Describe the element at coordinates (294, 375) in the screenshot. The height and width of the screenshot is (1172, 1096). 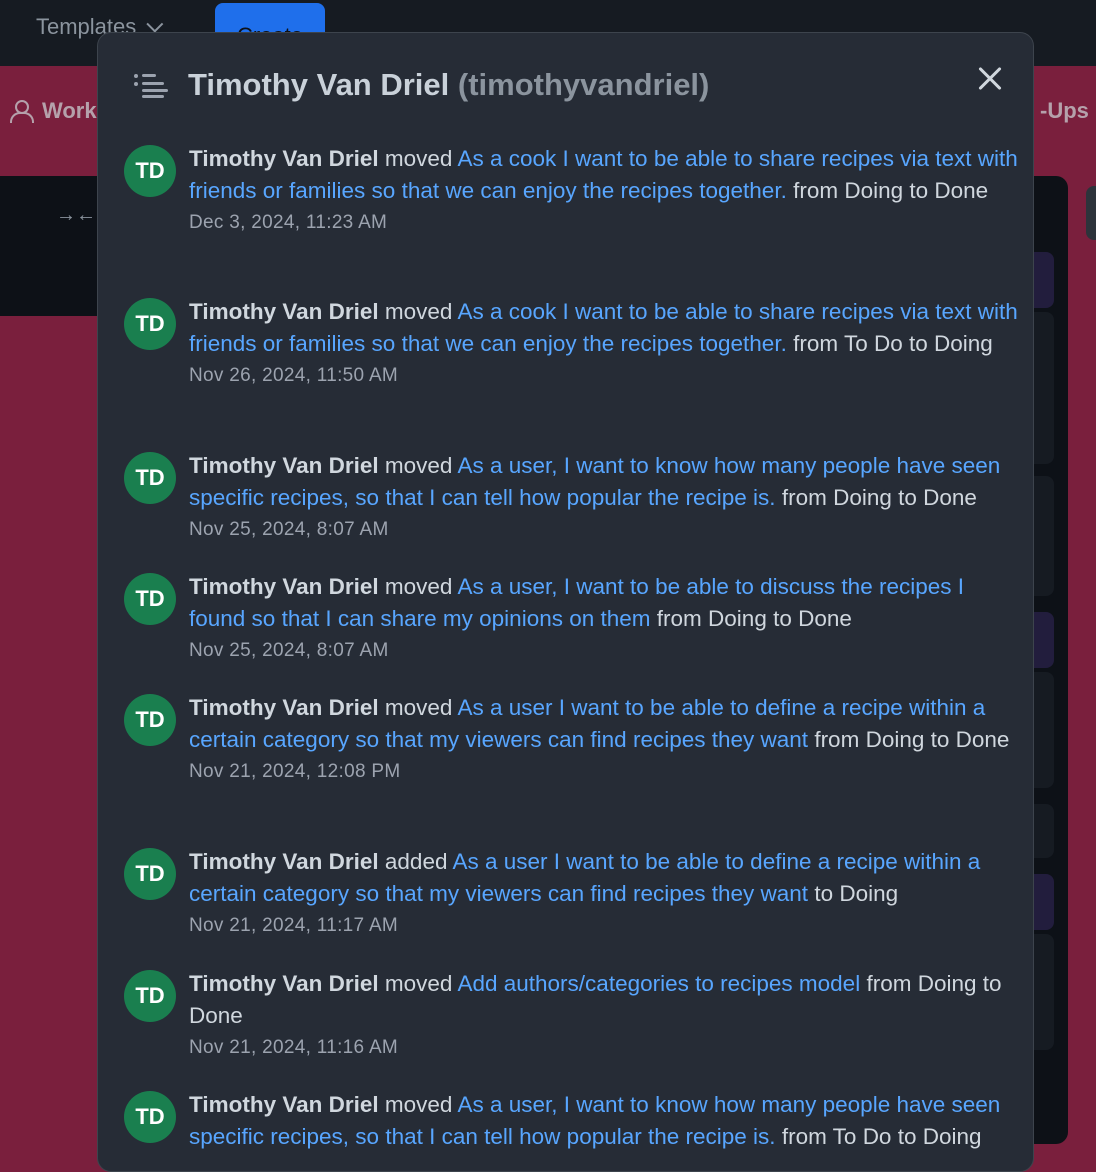
I see `entry-timestamp: Nov 26, 2024, 11:50 AM` at that location.